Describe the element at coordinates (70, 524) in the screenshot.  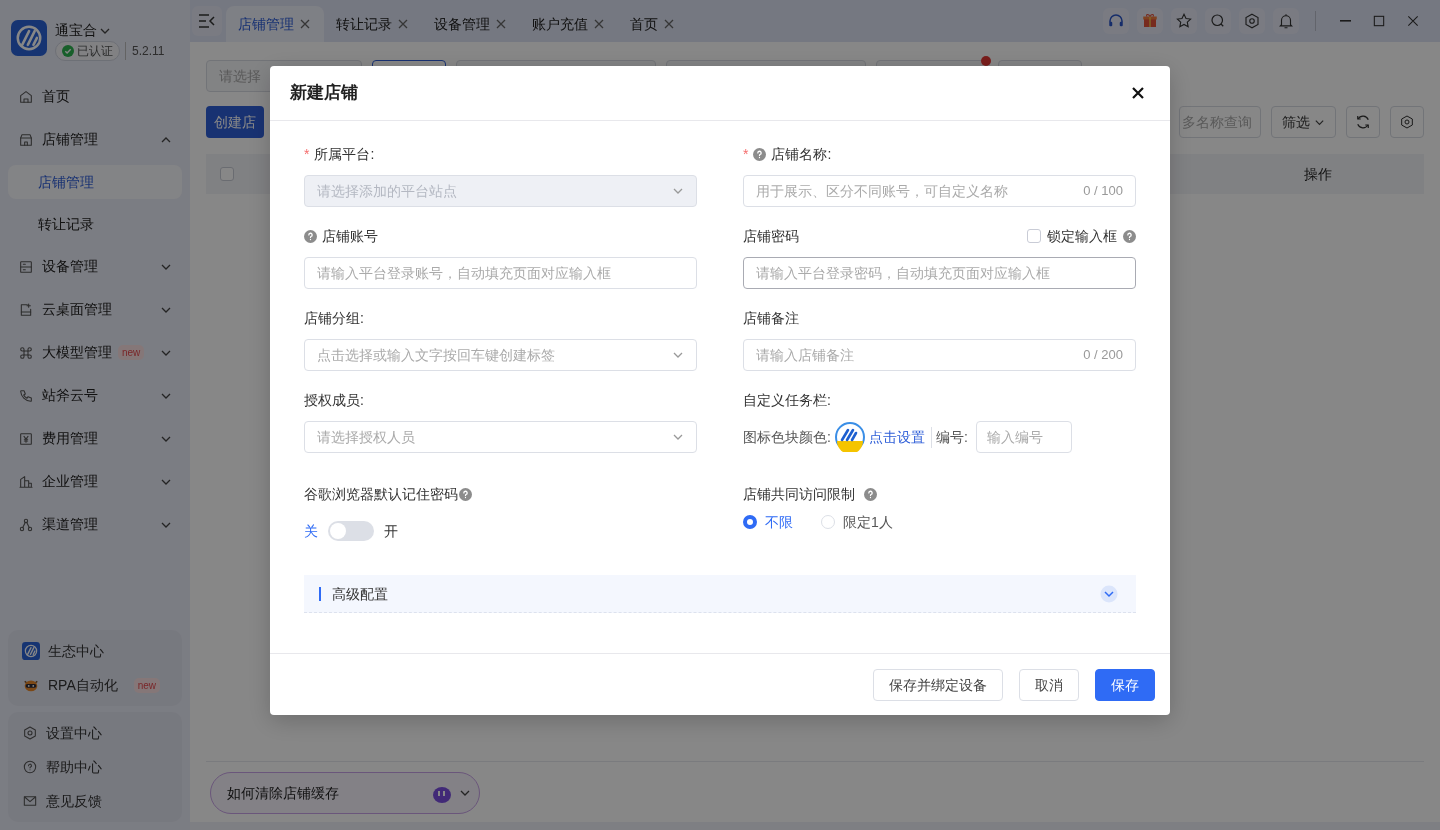
I see `menu-label: 渠道管理` at that location.